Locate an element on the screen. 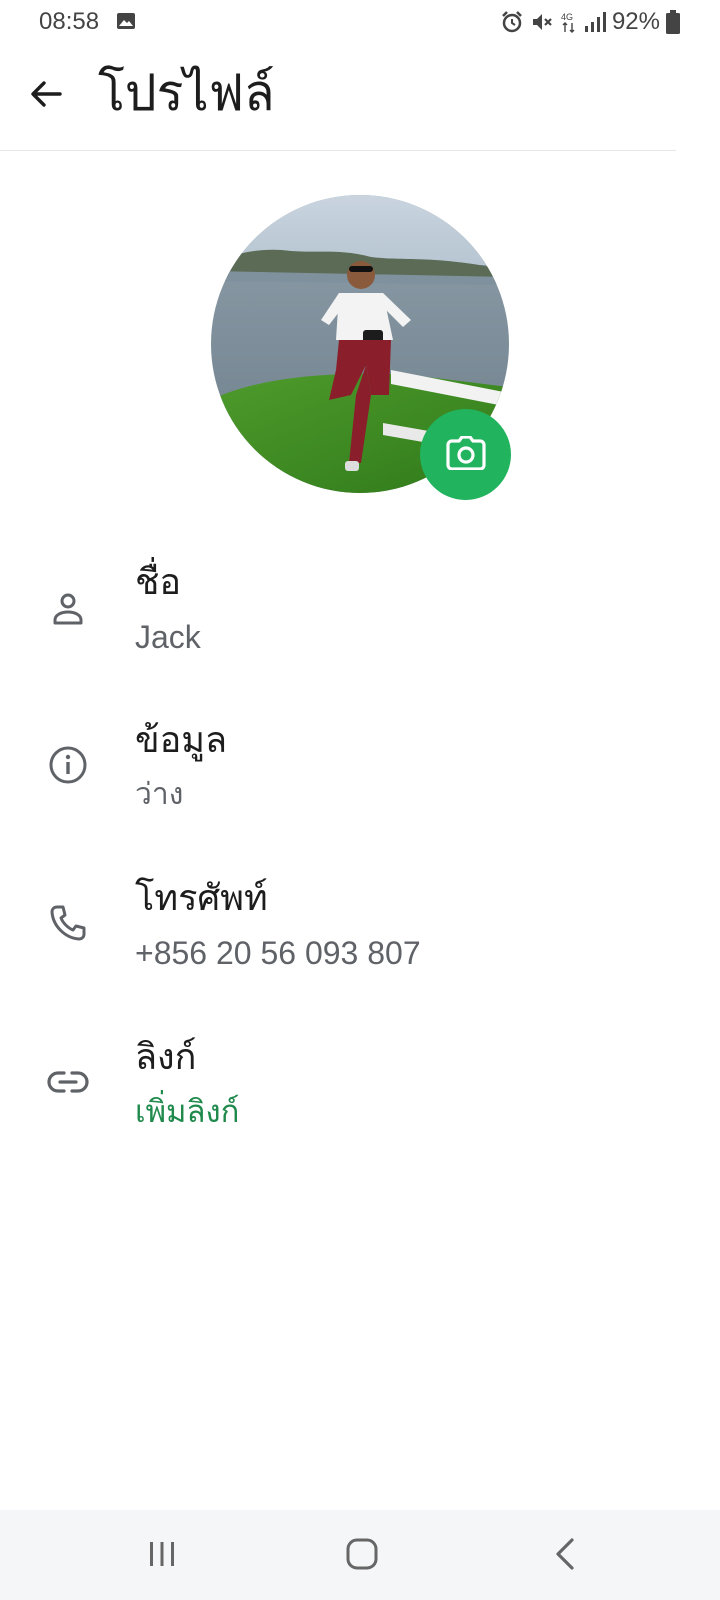 The height and width of the screenshot is (1600, 720). person-icon is located at coordinates (68, 609).